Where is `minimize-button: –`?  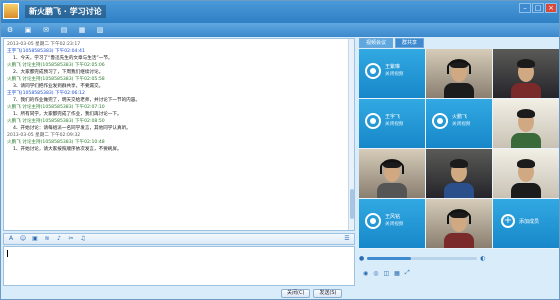 minimize-button: – is located at coordinates (525, 8).